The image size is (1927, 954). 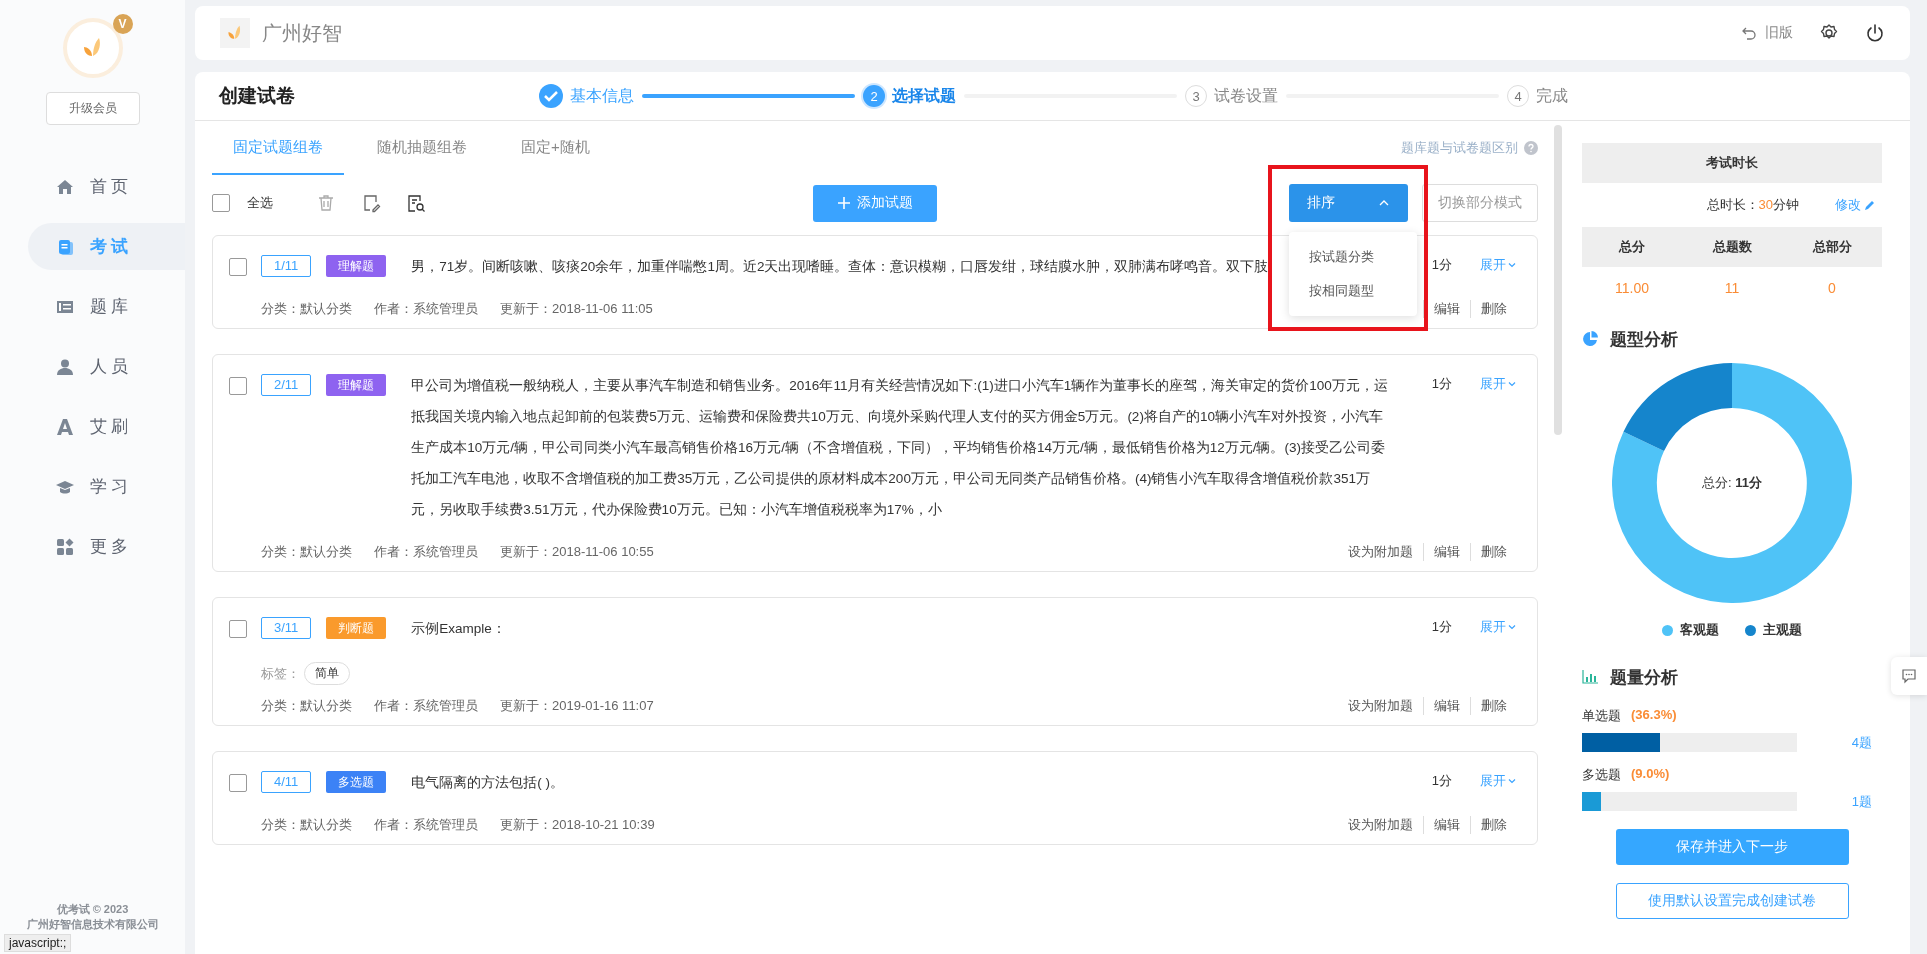 I want to click on meta-text: 更新于：2018-11-06 11:05, so click(x=576, y=309).